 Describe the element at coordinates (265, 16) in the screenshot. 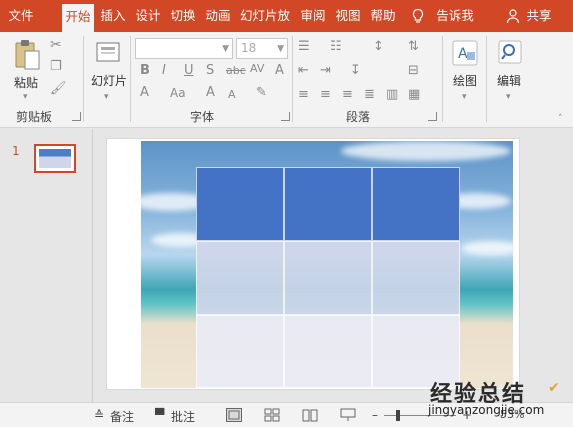

I see `tab-slideshow: 幻灯片放` at that location.